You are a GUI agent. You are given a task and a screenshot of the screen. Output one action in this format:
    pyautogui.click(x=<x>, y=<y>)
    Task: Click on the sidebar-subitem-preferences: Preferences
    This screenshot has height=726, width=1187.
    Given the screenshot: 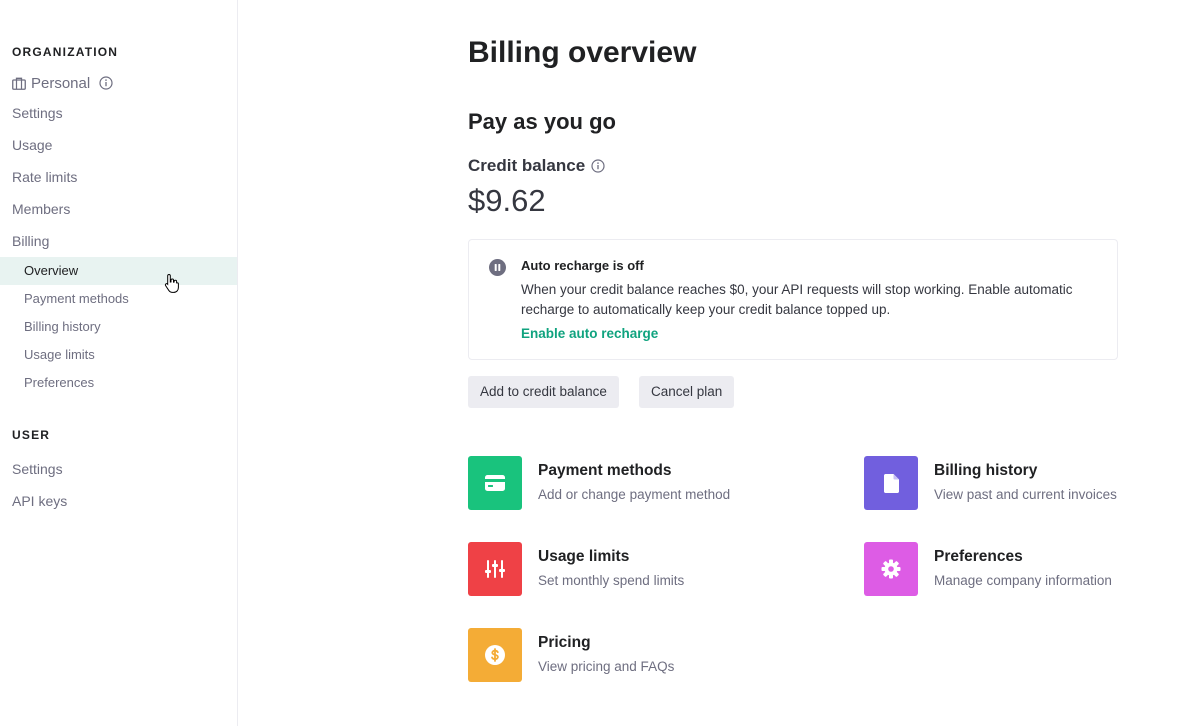 What is the action you would take?
    pyautogui.click(x=118, y=383)
    